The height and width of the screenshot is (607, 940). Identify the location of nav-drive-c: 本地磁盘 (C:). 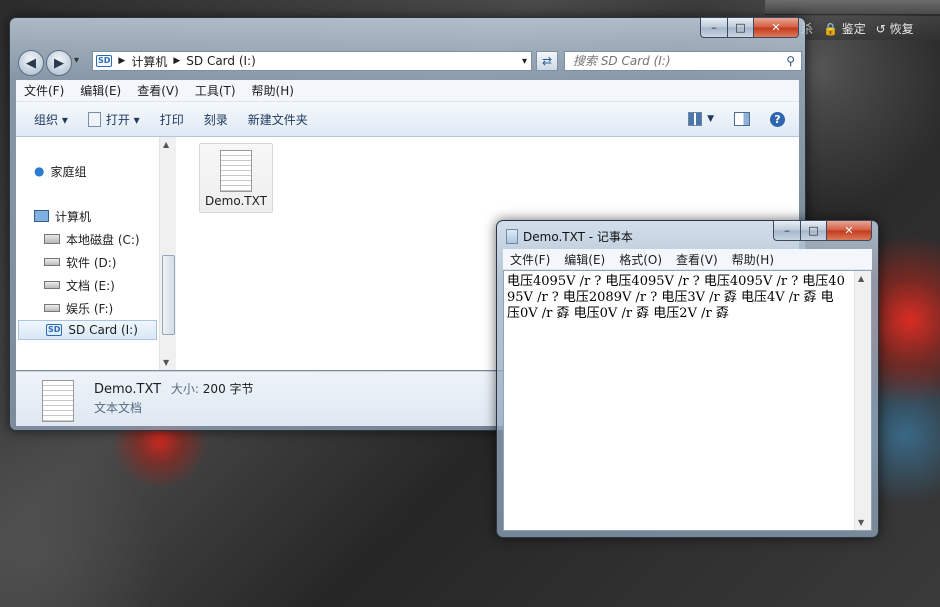
(92, 239).